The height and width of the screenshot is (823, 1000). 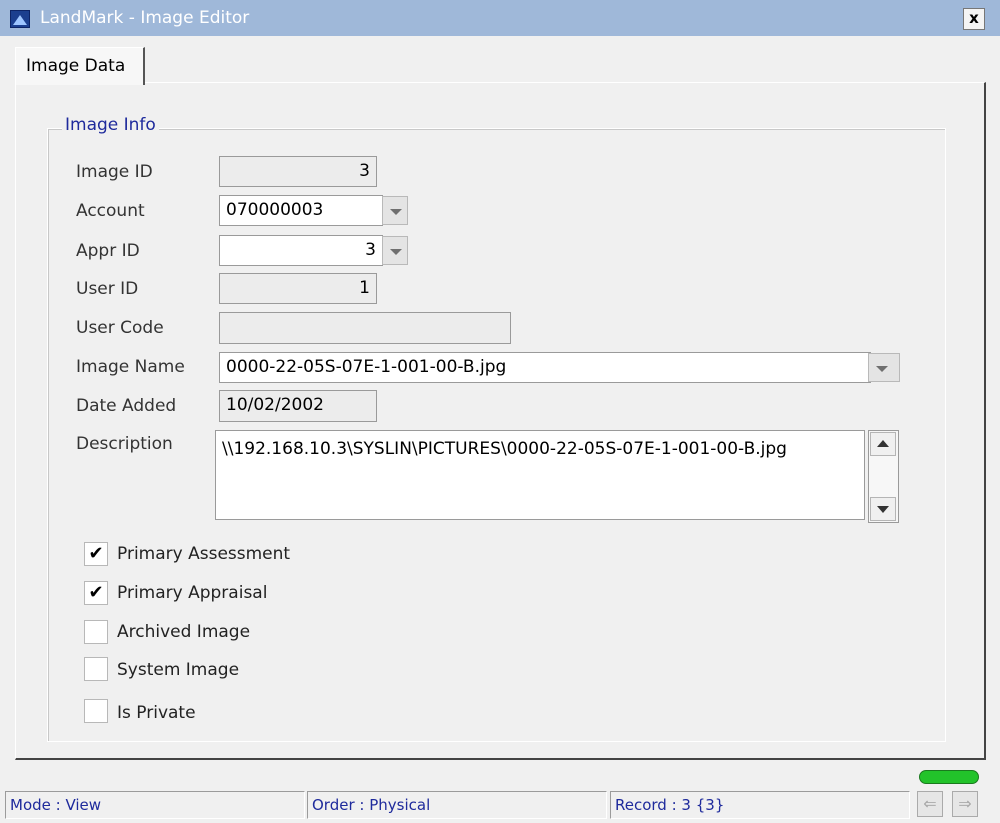 I want to click on next-record-icon: ⇒, so click(x=965, y=804).